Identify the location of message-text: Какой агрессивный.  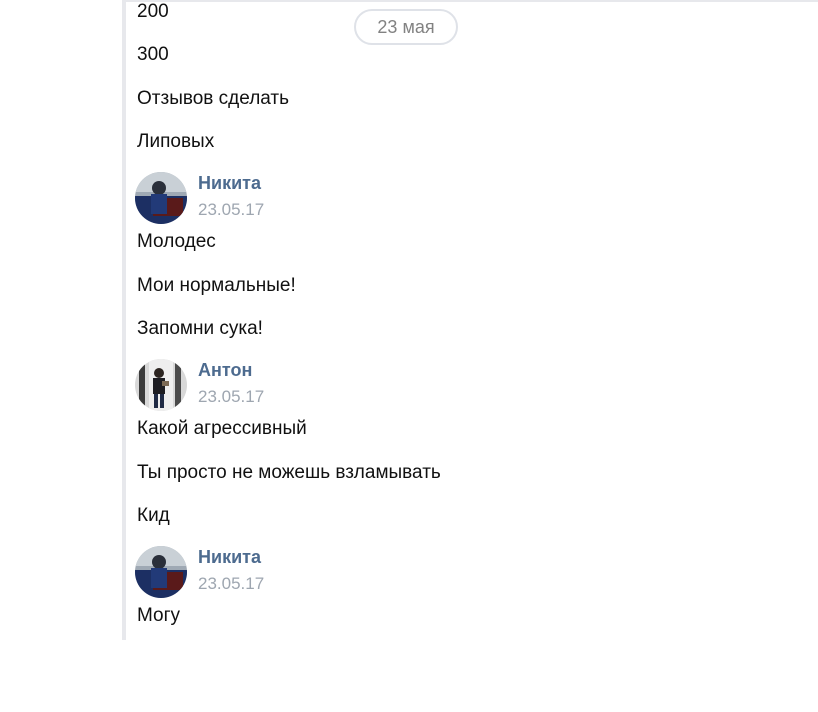
(222, 428).